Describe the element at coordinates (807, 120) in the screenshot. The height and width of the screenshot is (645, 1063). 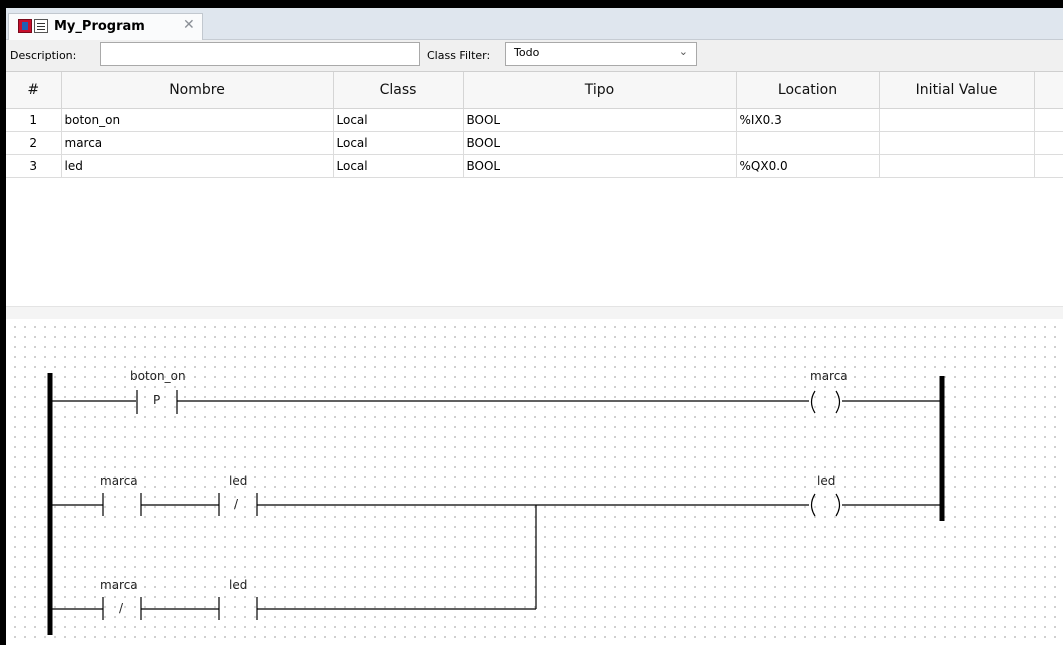
I see `cell-location: %IX0.3` at that location.